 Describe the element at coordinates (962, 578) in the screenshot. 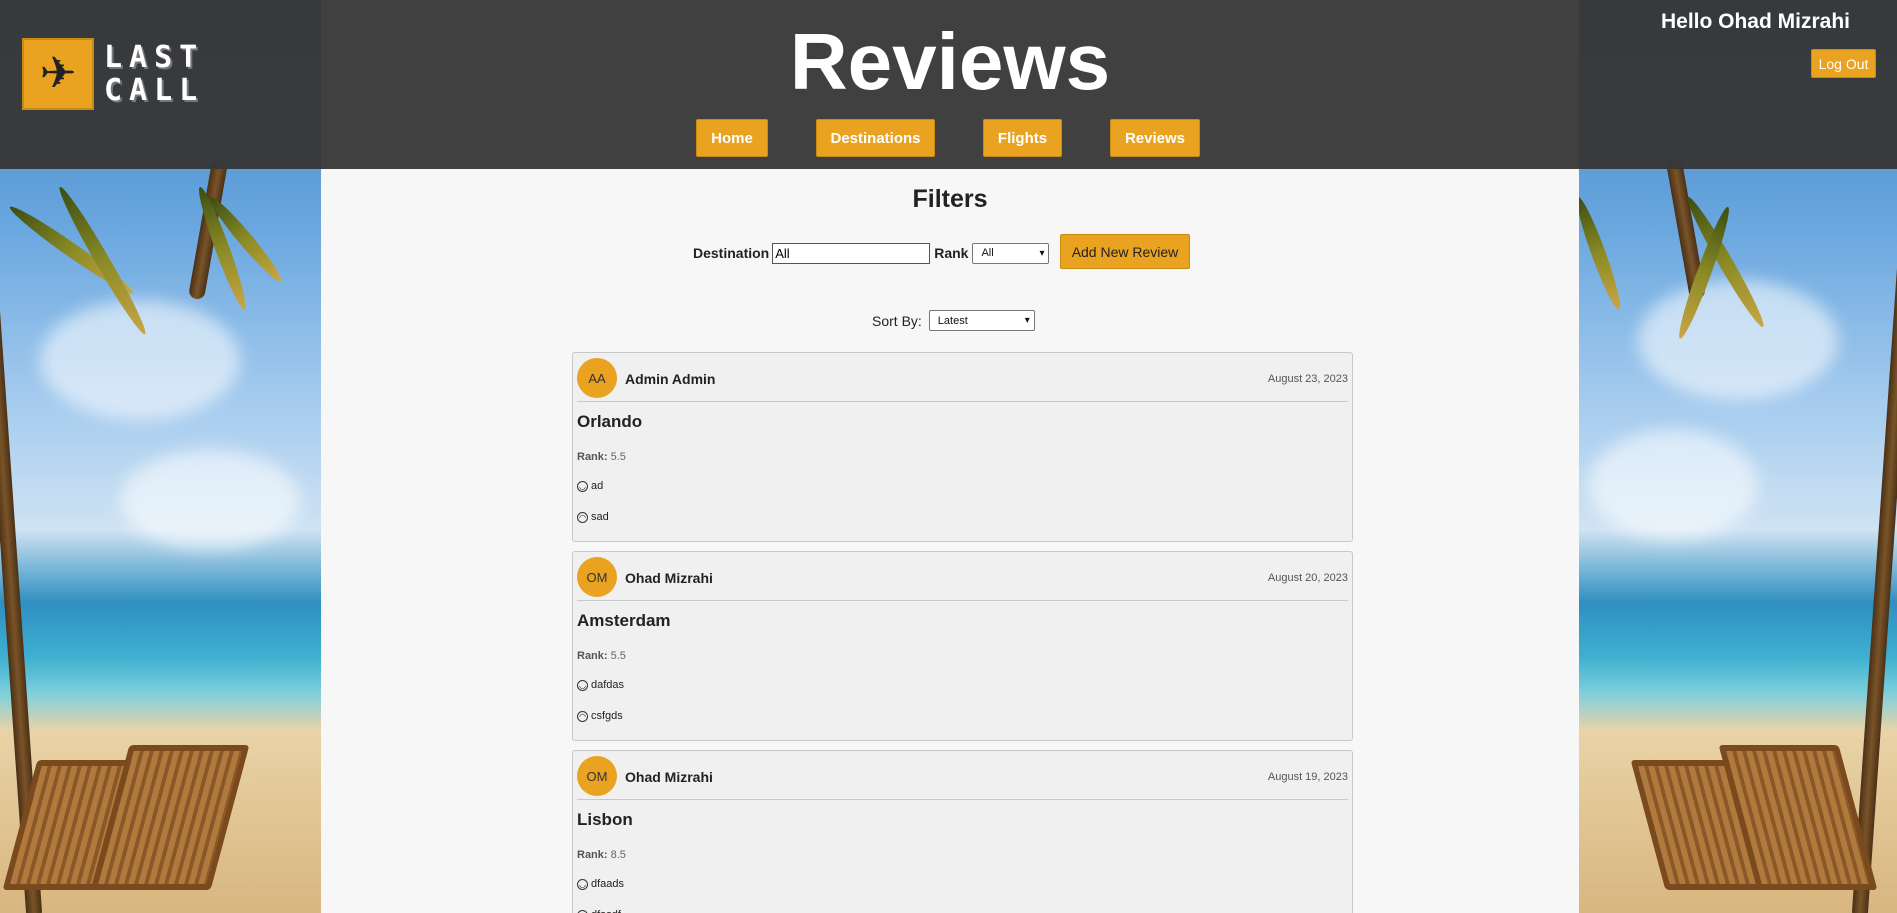

I see `review-header: OM Ohad Mizrahi August 20, 2023` at that location.